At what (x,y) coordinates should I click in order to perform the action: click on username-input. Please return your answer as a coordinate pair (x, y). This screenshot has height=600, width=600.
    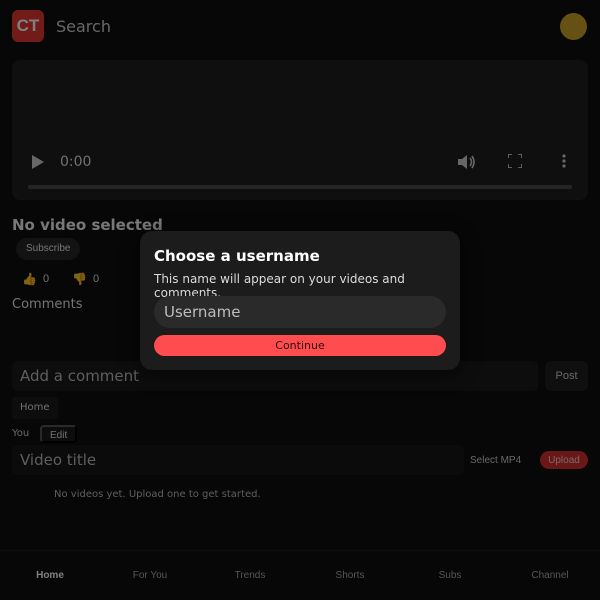
    Looking at the image, I should click on (300, 312).